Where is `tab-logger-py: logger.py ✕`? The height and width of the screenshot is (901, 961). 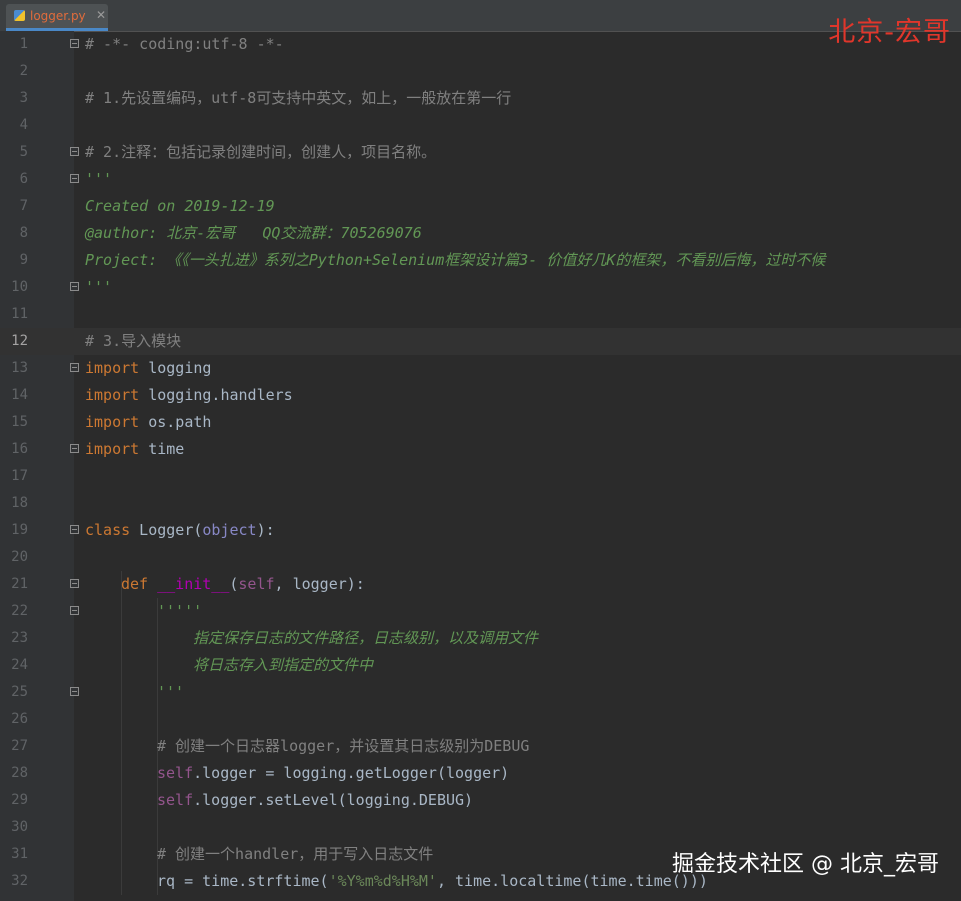 tab-logger-py: logger.py ✕ is located at coordinates (57, 17).